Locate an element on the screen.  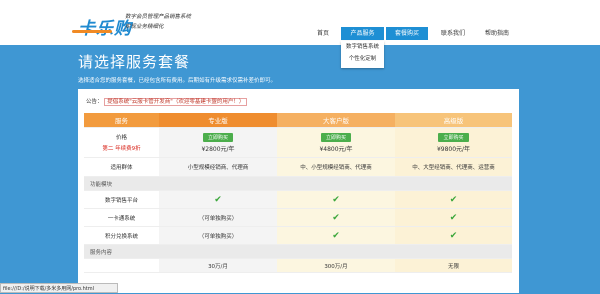
table-row: 一卡通系统 （可单独购买） ✔ ✔ is located at coordinates (298, 217).